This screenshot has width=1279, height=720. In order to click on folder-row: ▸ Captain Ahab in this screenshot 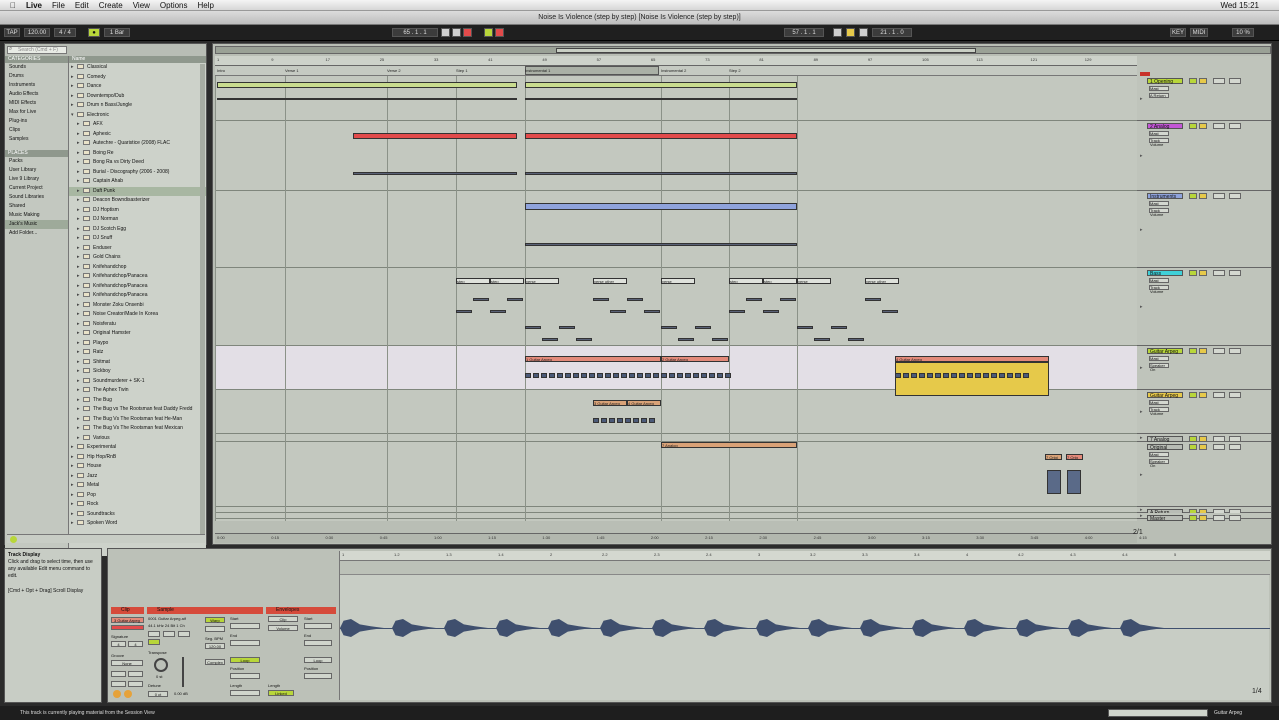, I will do `click(137, 182)`.